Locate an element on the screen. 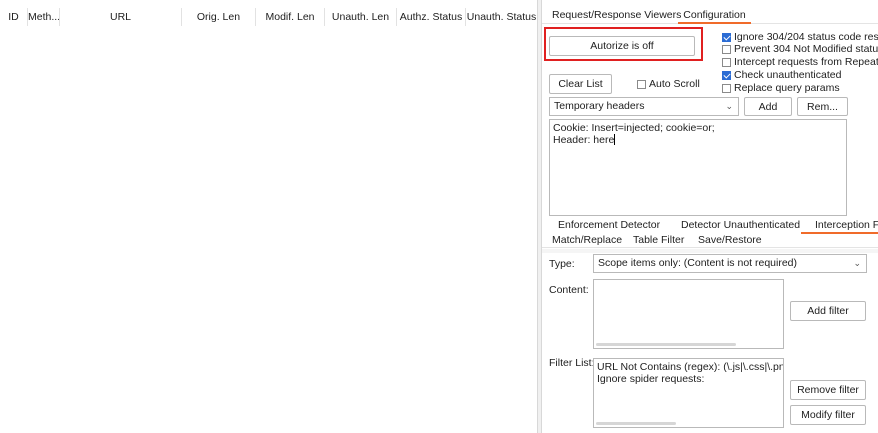  content-scrollbar is located at coordinates (666, 344).